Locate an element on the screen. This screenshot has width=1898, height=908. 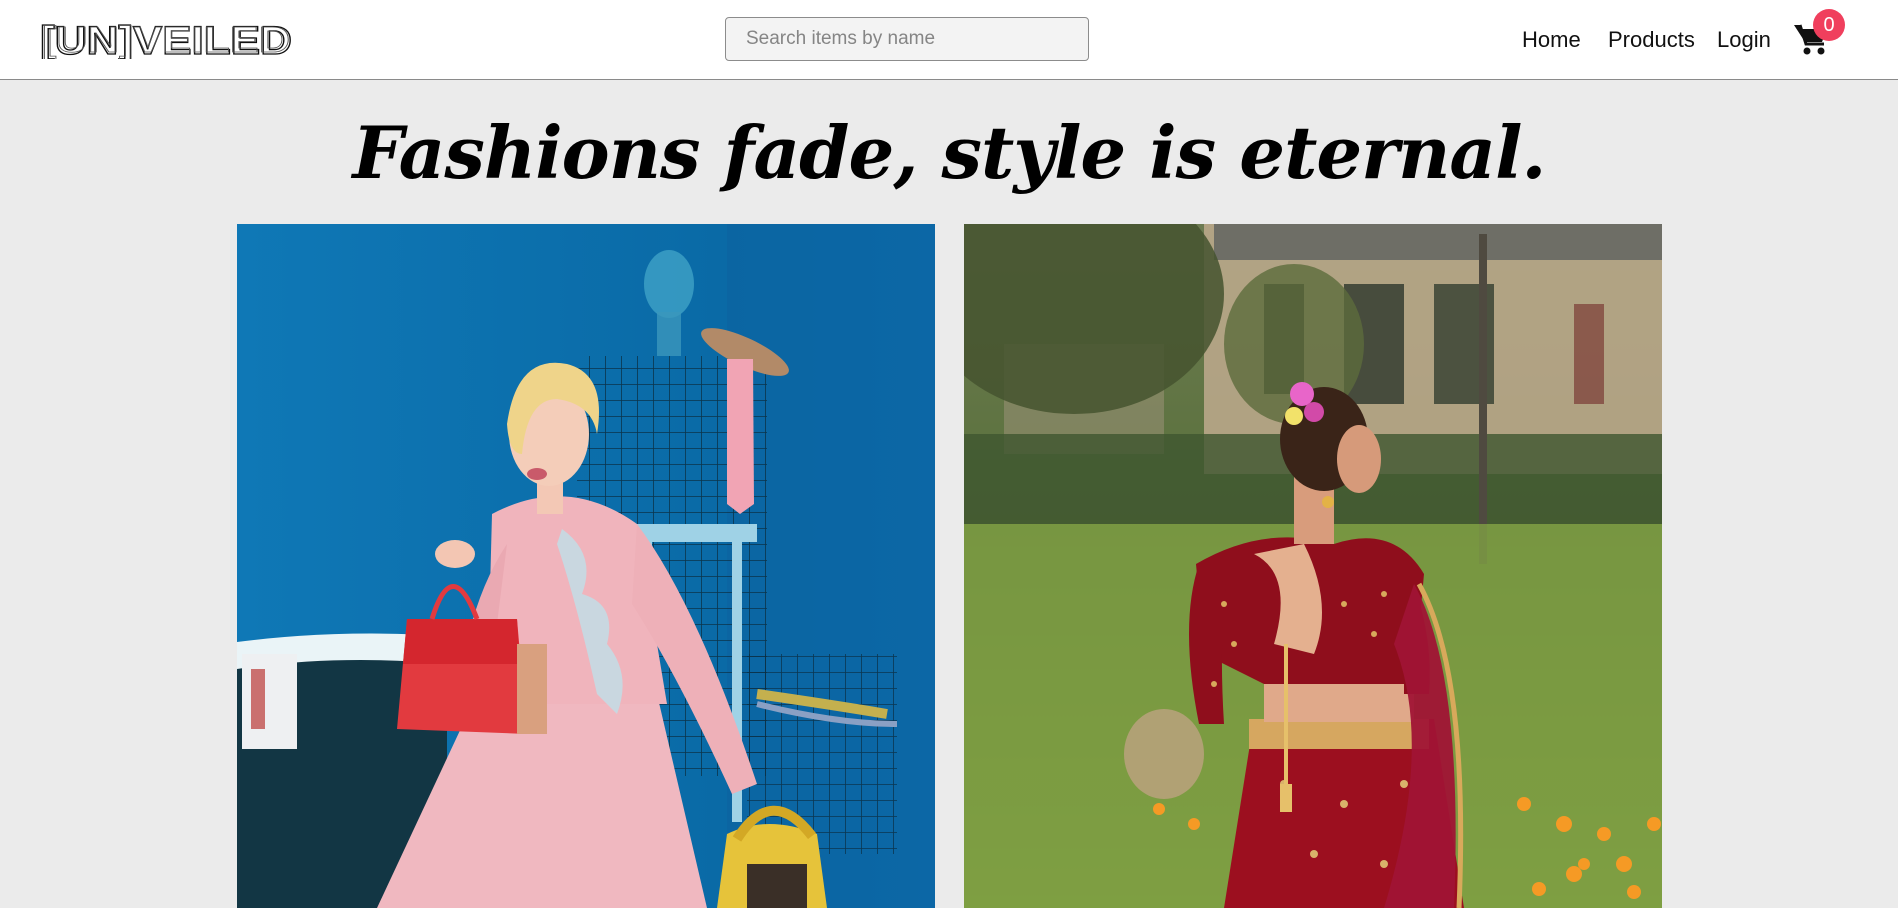
search-input is located at coordinates (907, 39).